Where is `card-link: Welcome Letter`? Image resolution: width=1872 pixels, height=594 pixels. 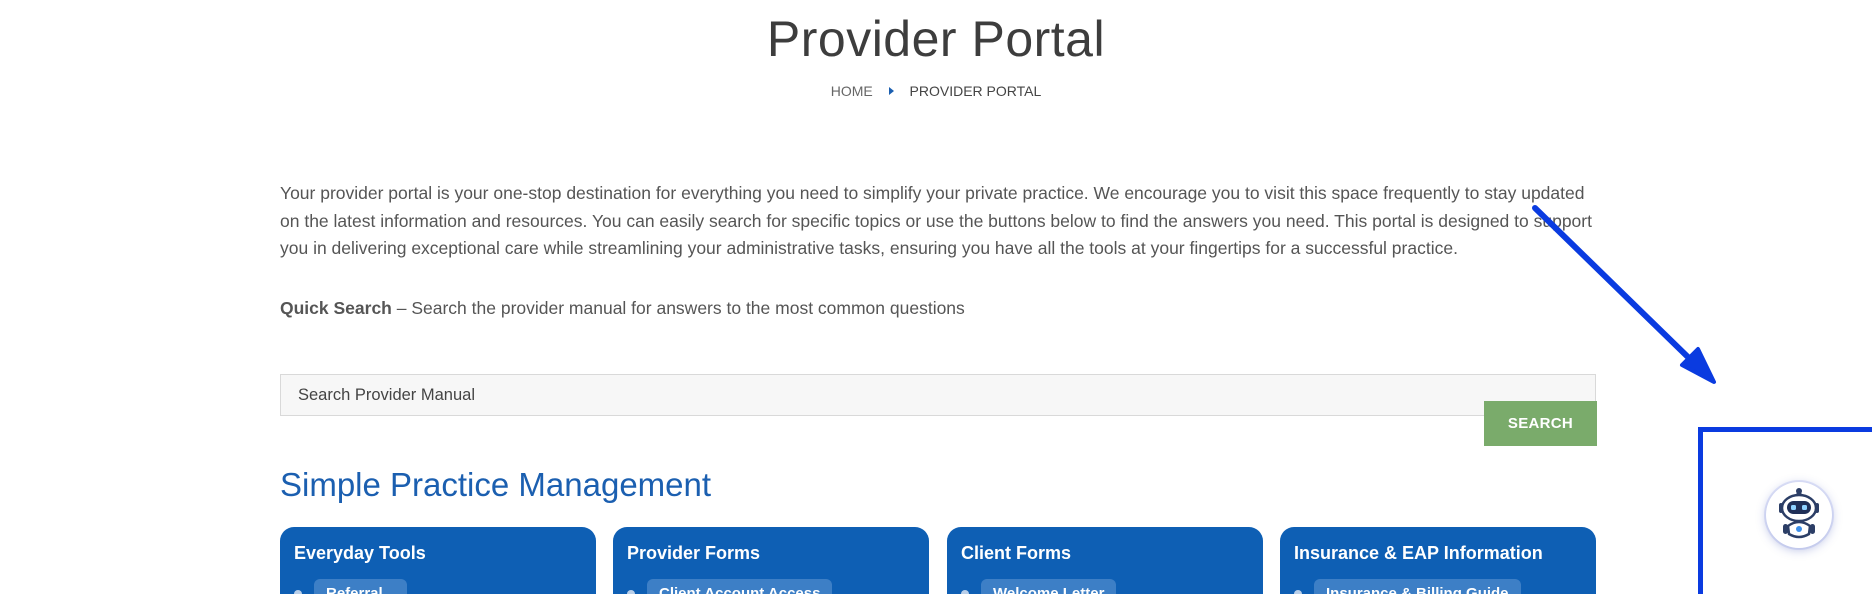 card-link: Welcome Letter is located at coordinates (1039, 586).